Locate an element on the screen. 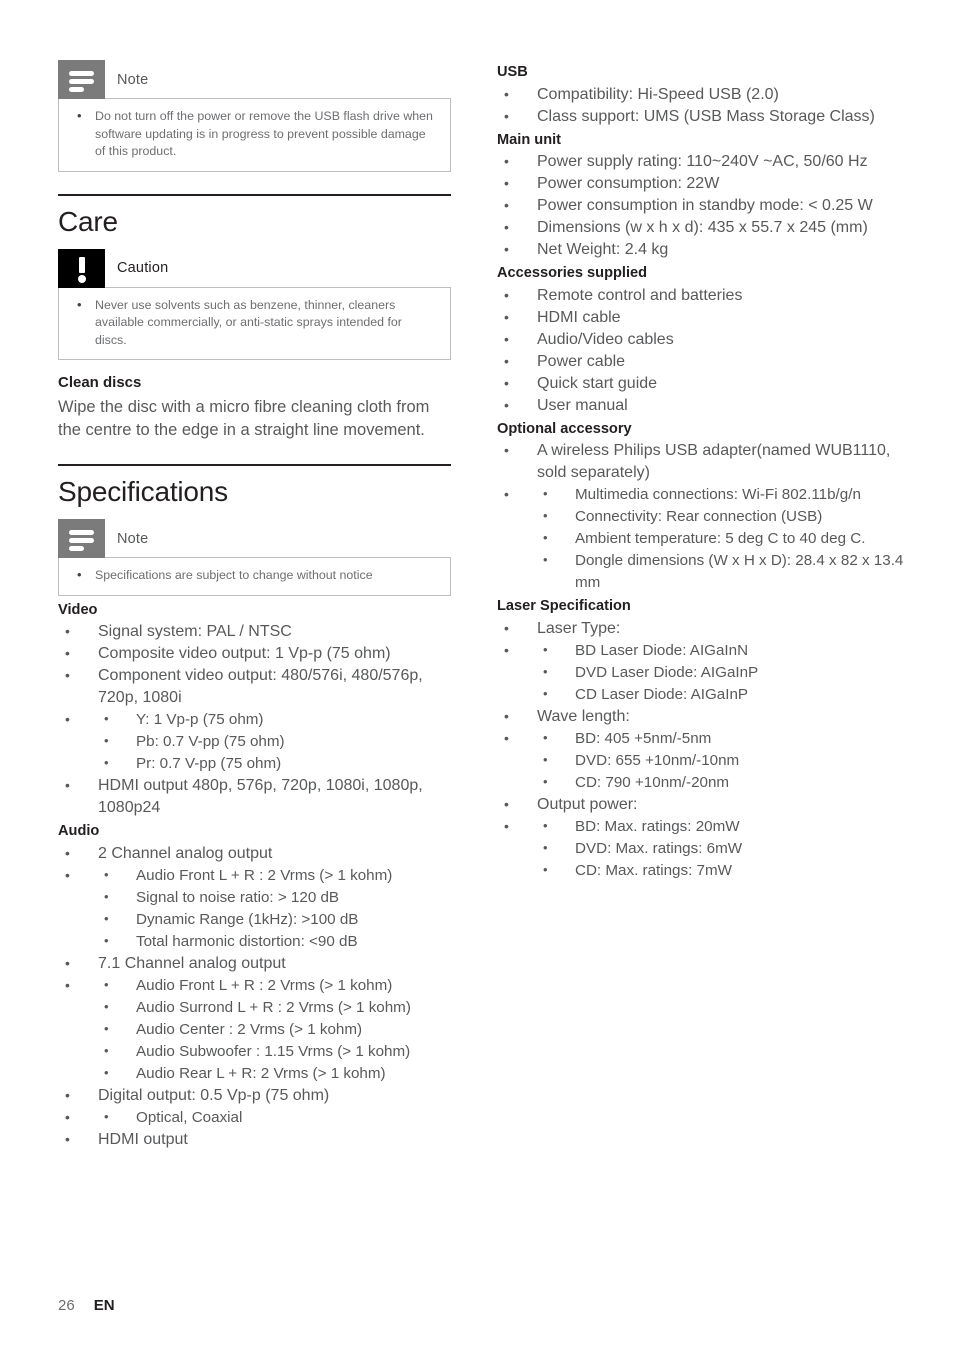  page-footer: 26 EN is located at coordinates (86, 1305).